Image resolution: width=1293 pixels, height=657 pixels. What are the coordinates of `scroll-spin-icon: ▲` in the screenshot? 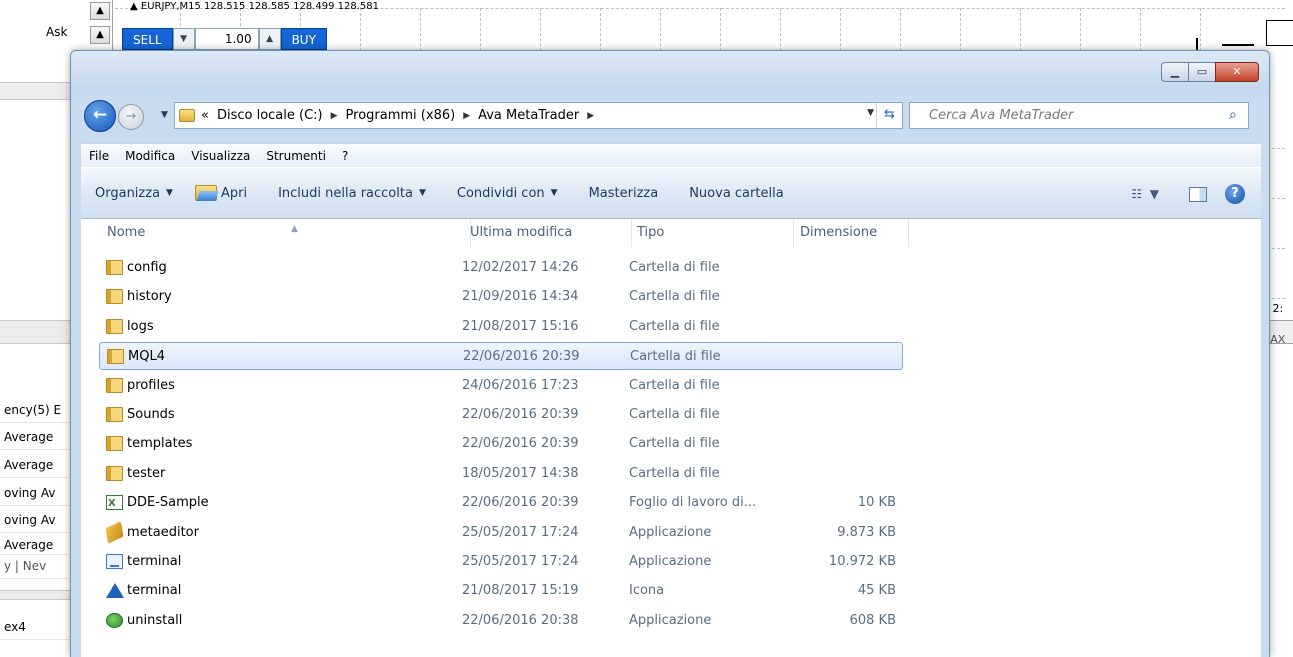 It's located at (100, 35).